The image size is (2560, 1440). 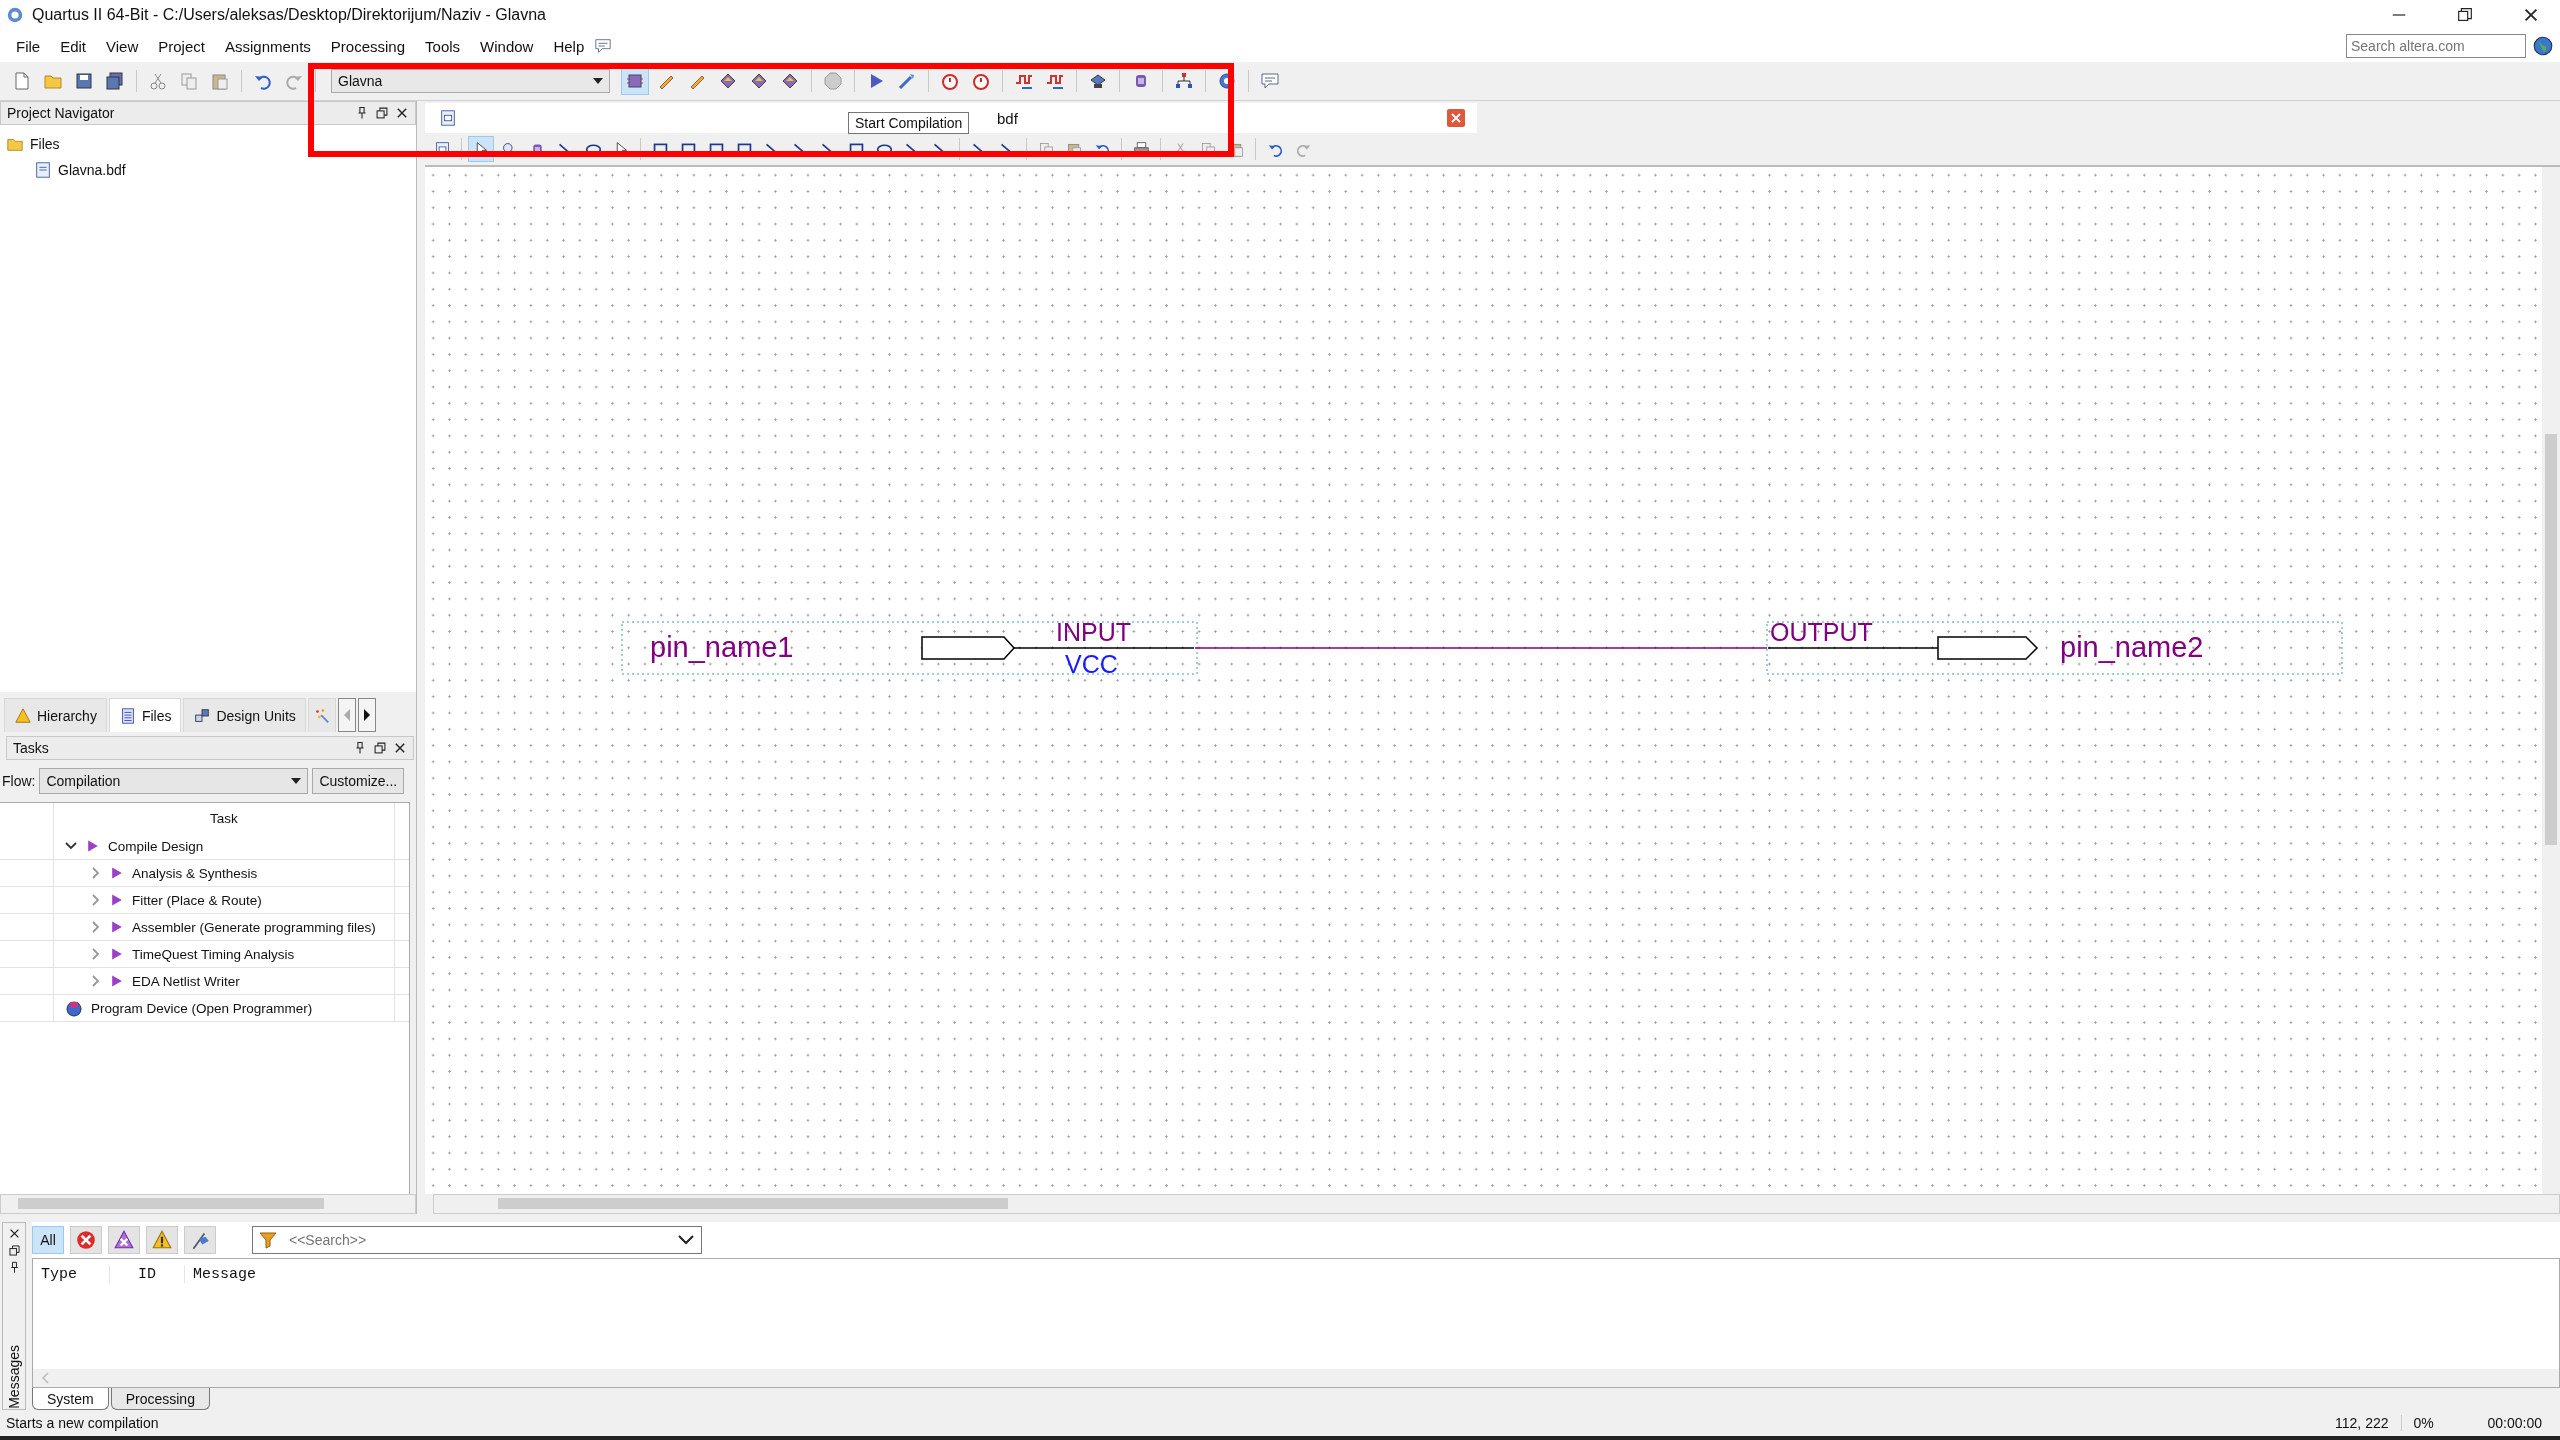 I want to click on warning-filter-icon, so click(x=162, y=1240).